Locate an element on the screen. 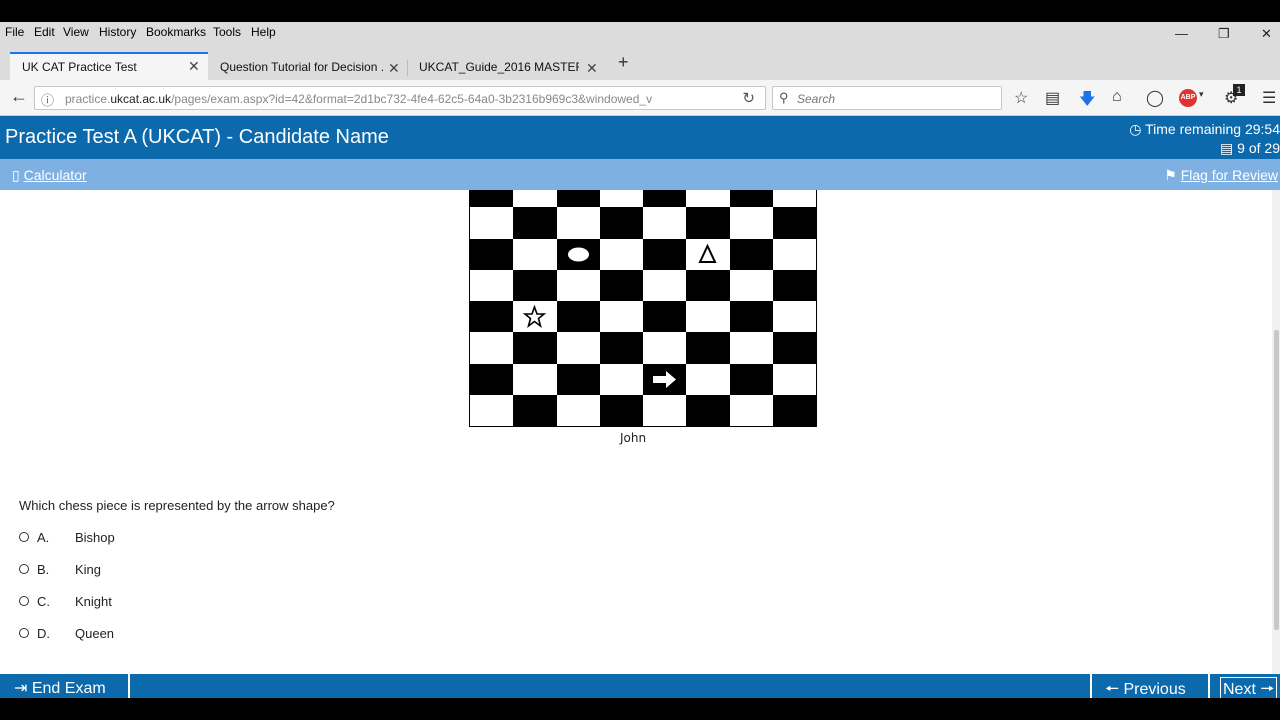 This screenshot has height=720, width=1280. search-placeholder: Search is located at coordinates (816, 99).